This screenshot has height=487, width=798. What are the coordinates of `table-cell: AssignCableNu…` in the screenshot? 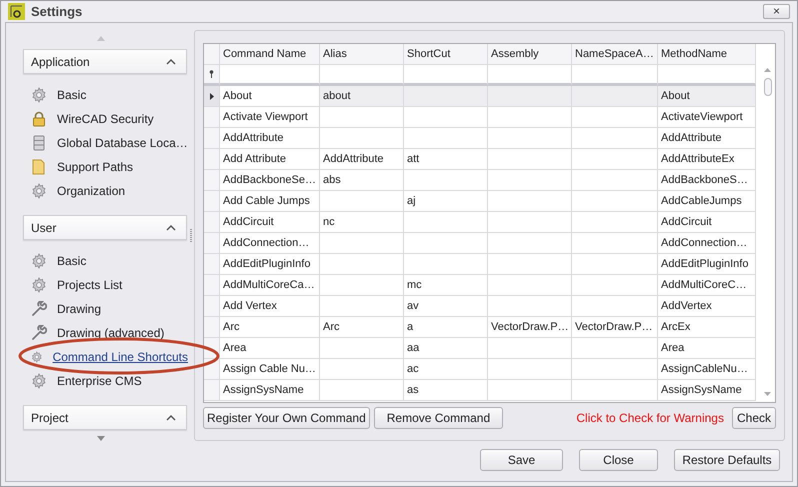 It's located at (707, 369).